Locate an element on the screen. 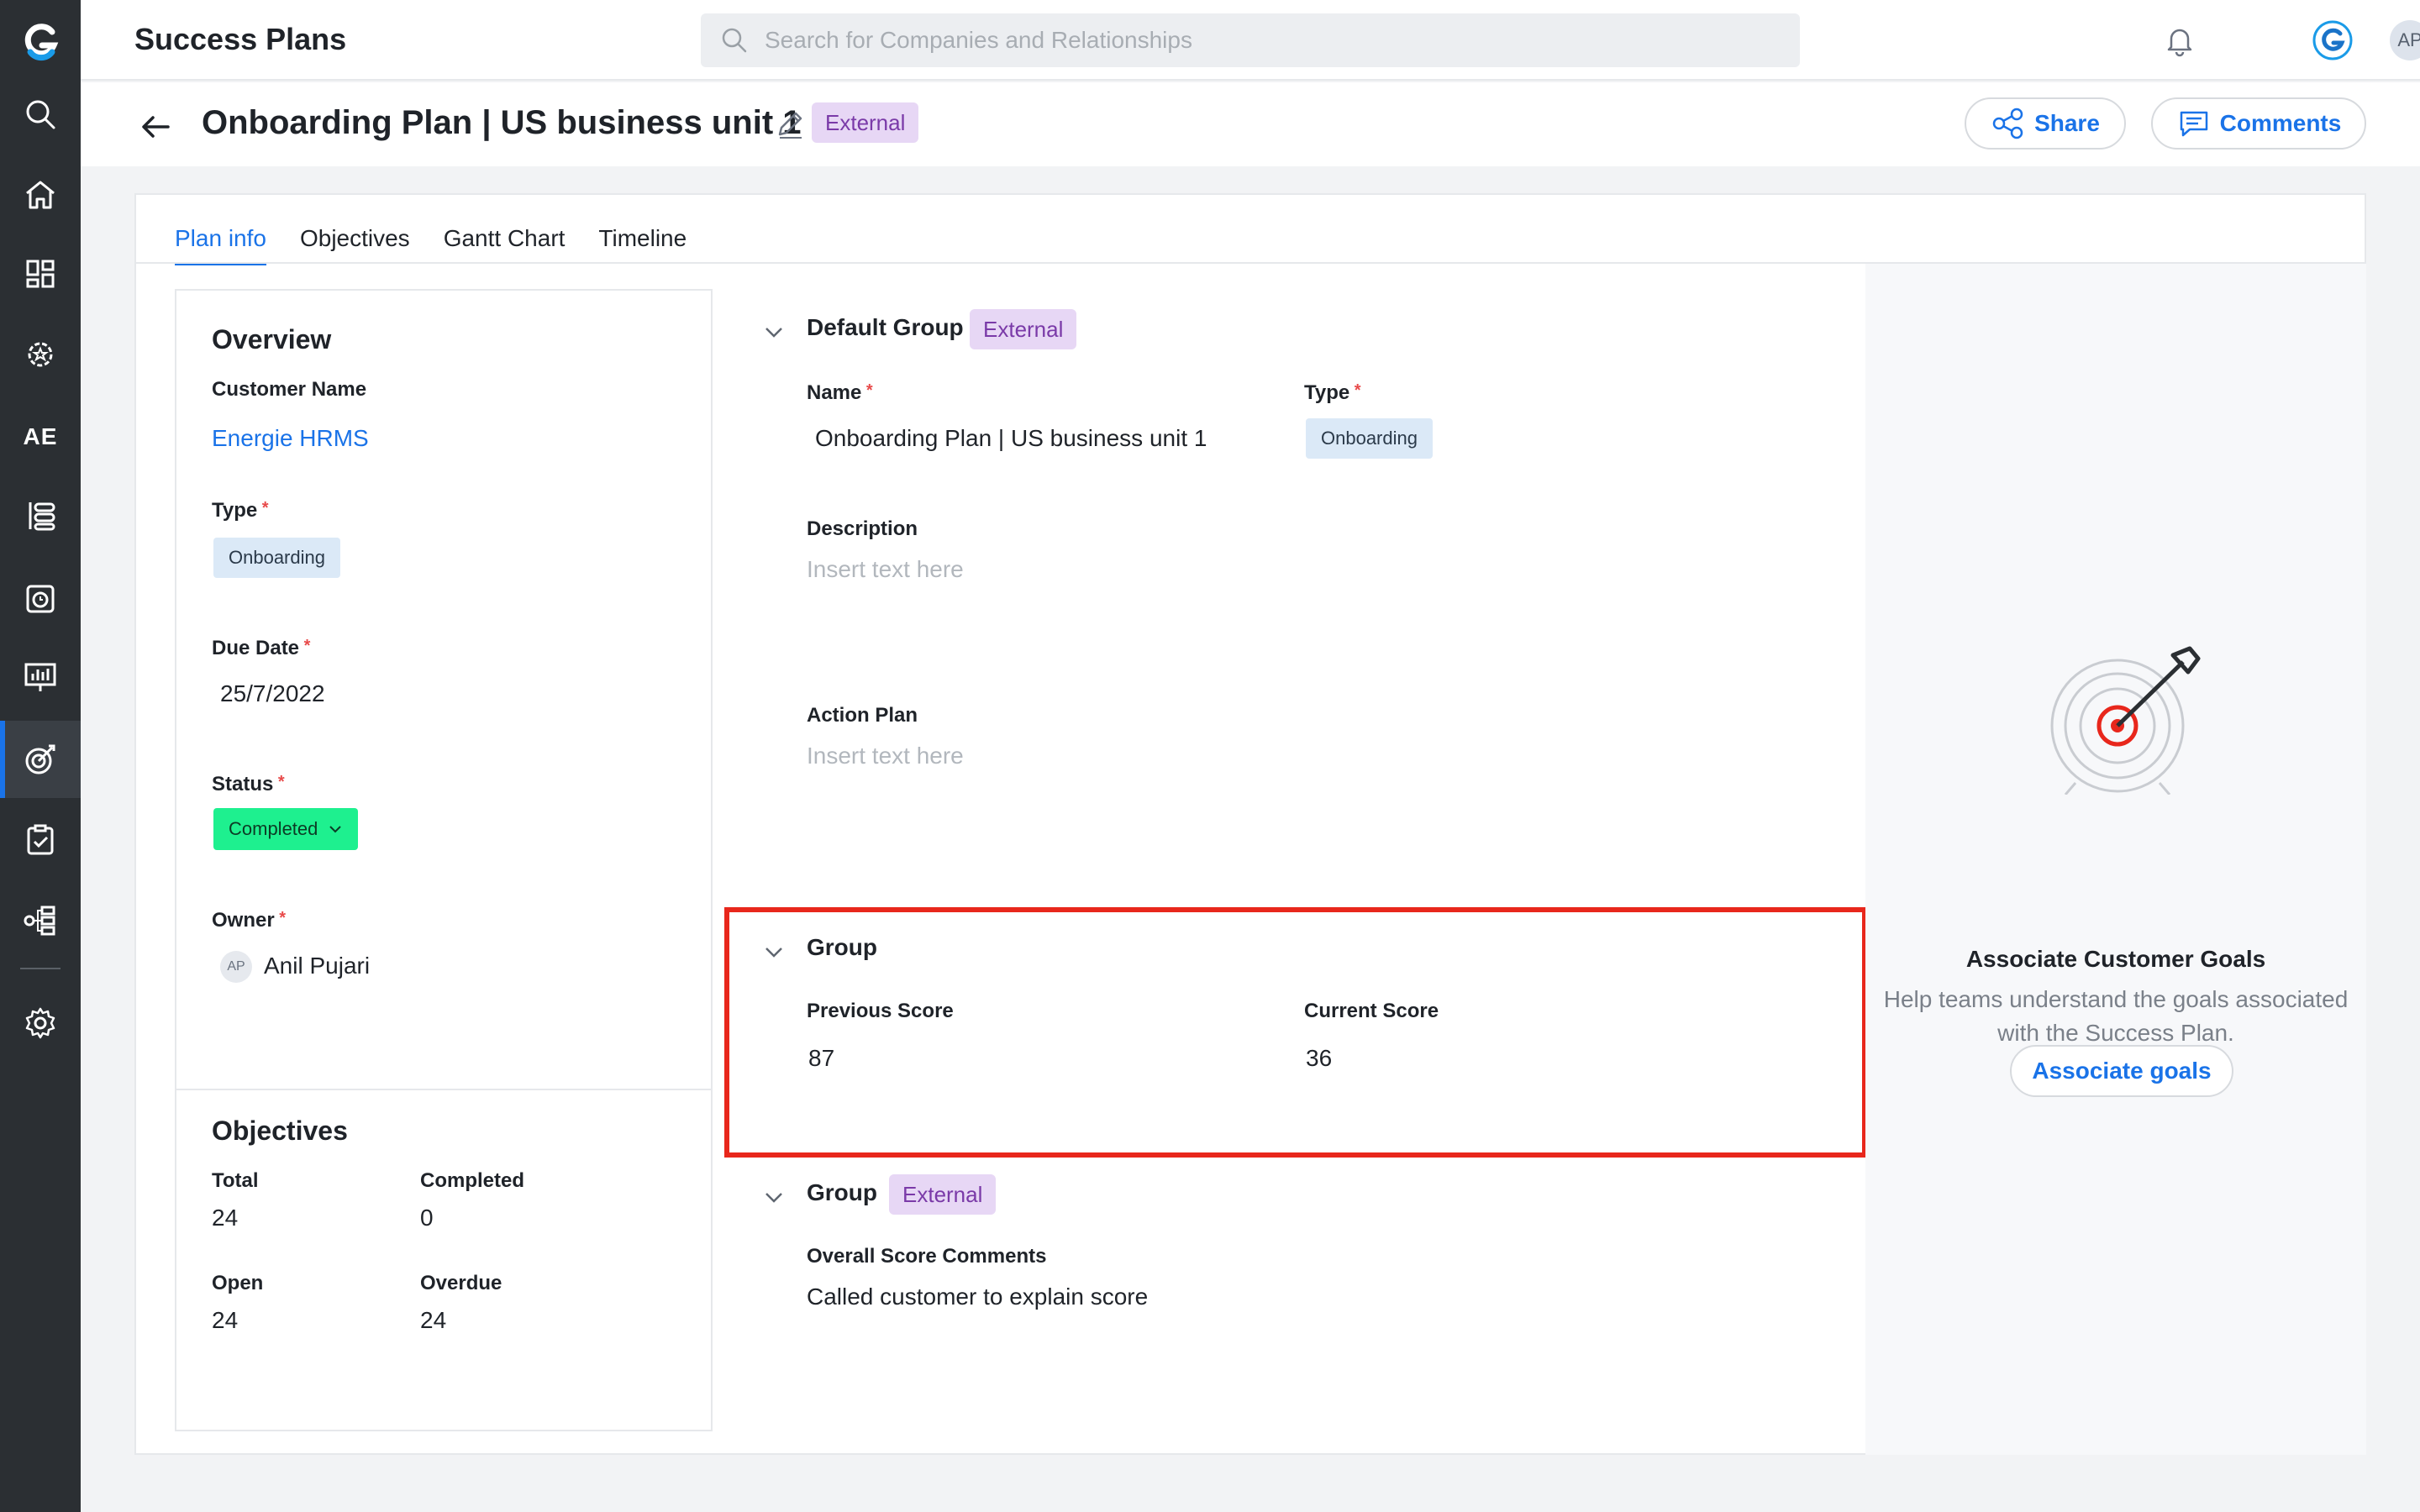  clipboard-check-icon is located at coordinates (40, 839).